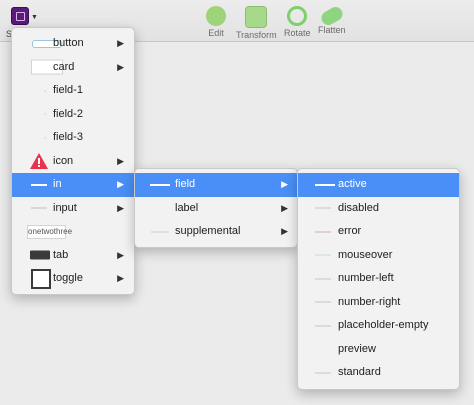  What do you see at coordinates (68, 90) in the screenshot?
I see `menu-item-label: field-1` at bounding box center [68, 90].